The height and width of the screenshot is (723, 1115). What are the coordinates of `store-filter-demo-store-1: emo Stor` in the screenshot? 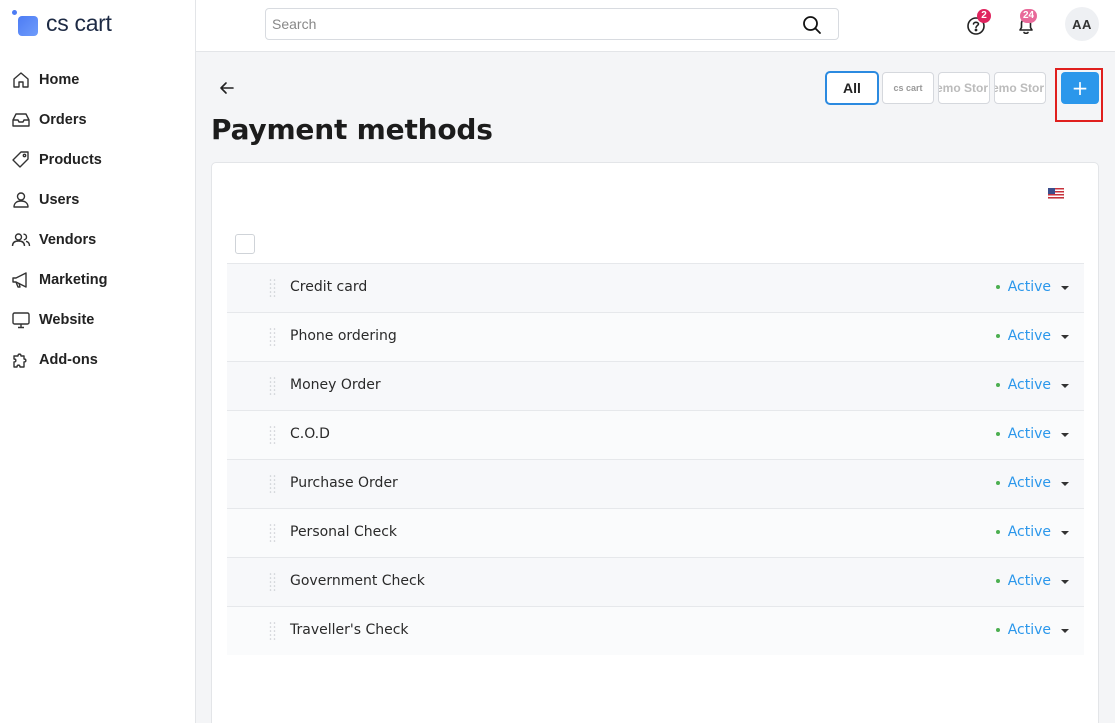 It's located at (964, 88).